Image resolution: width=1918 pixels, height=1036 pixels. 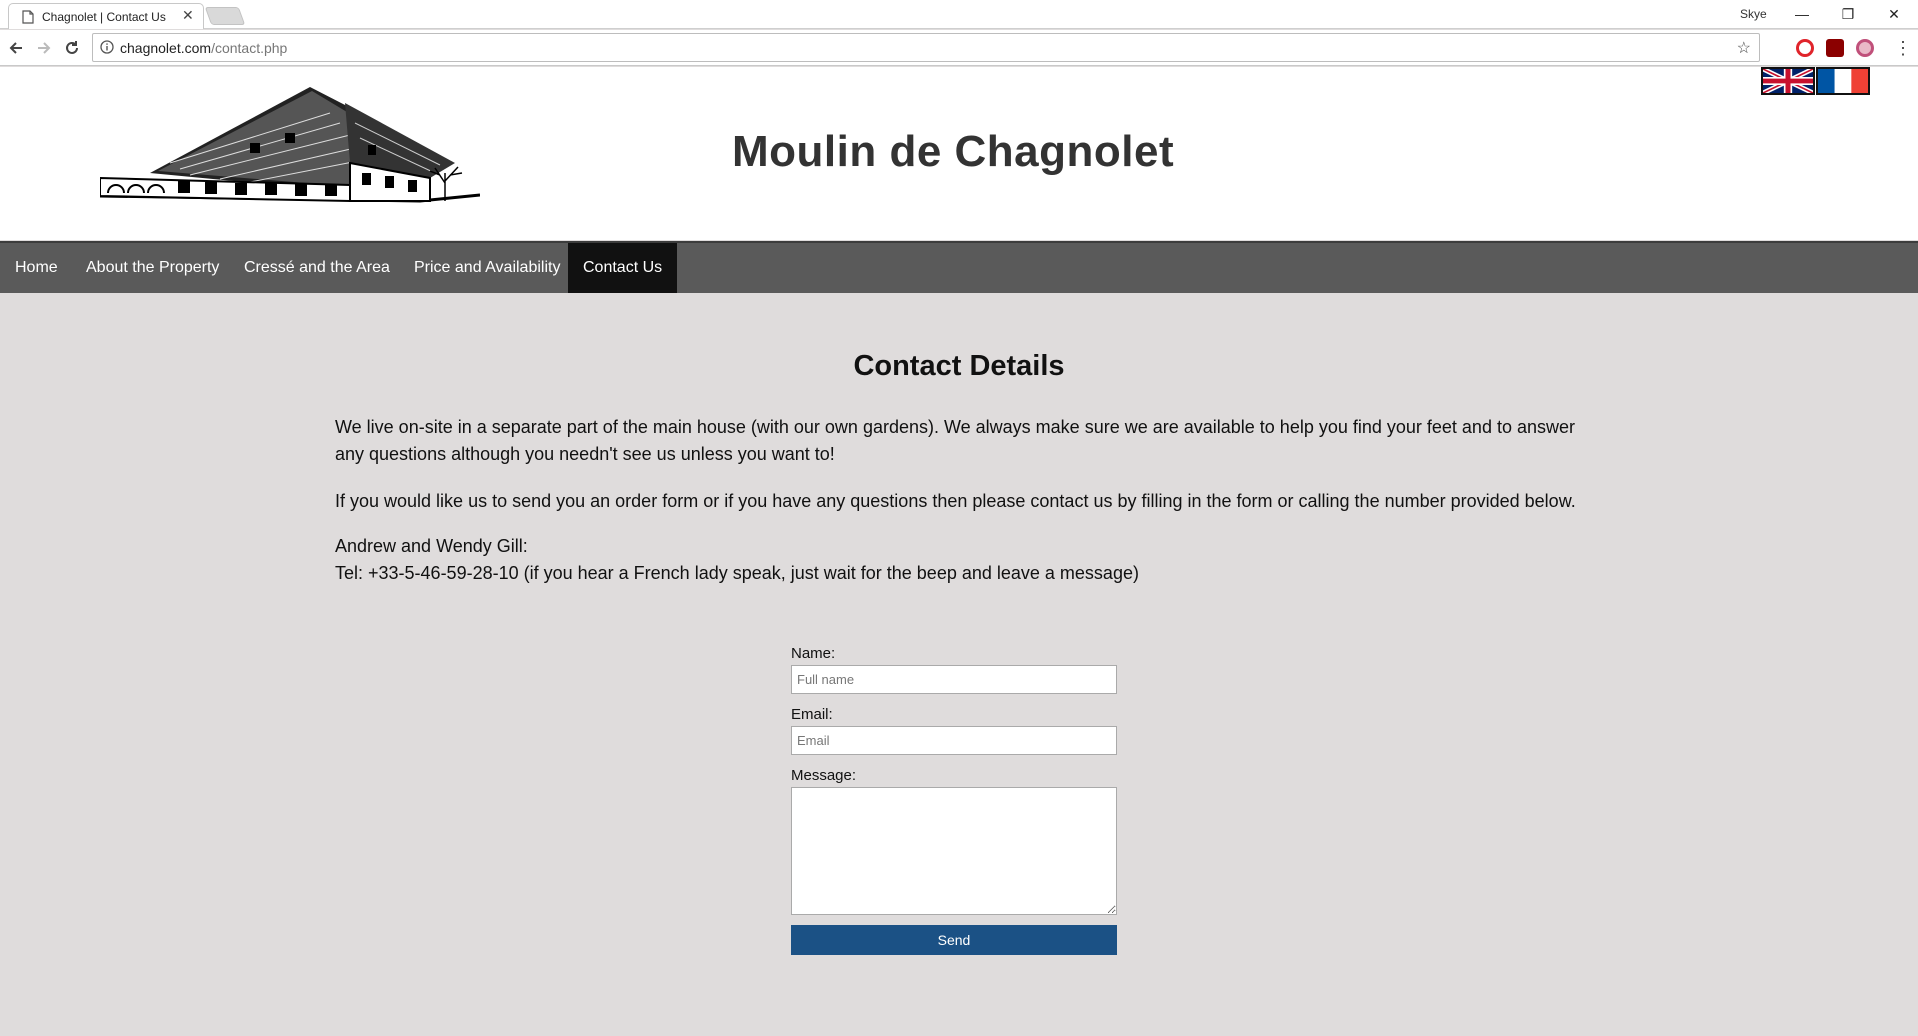 What do you see at coordinates (1788, 81) in the screenshot?
I see `uk-flag-icon` at bounding box center [1788, 81].